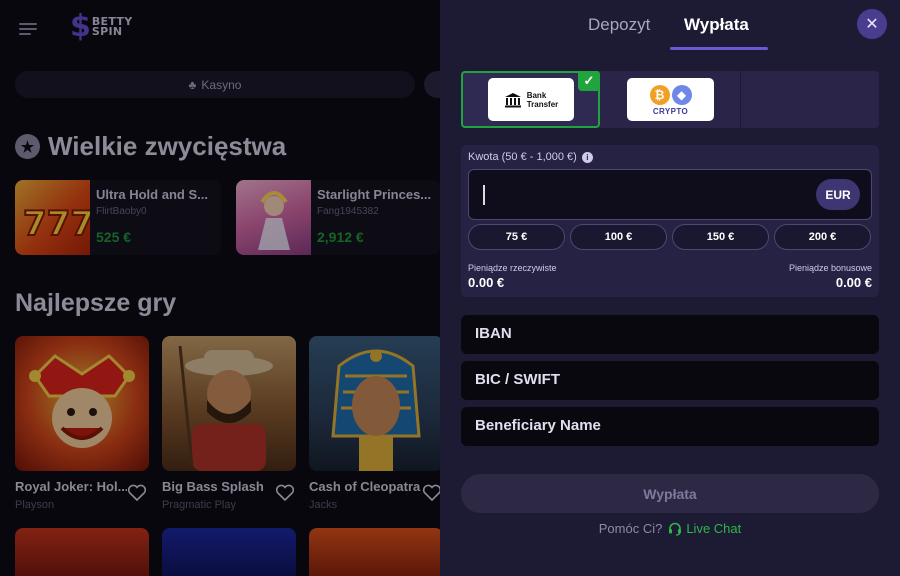 The width and height of the screenshot is (900, 576). Describe the element at coordinates (587, 157) in the screenshot. I see `info-icon: i` at that location.